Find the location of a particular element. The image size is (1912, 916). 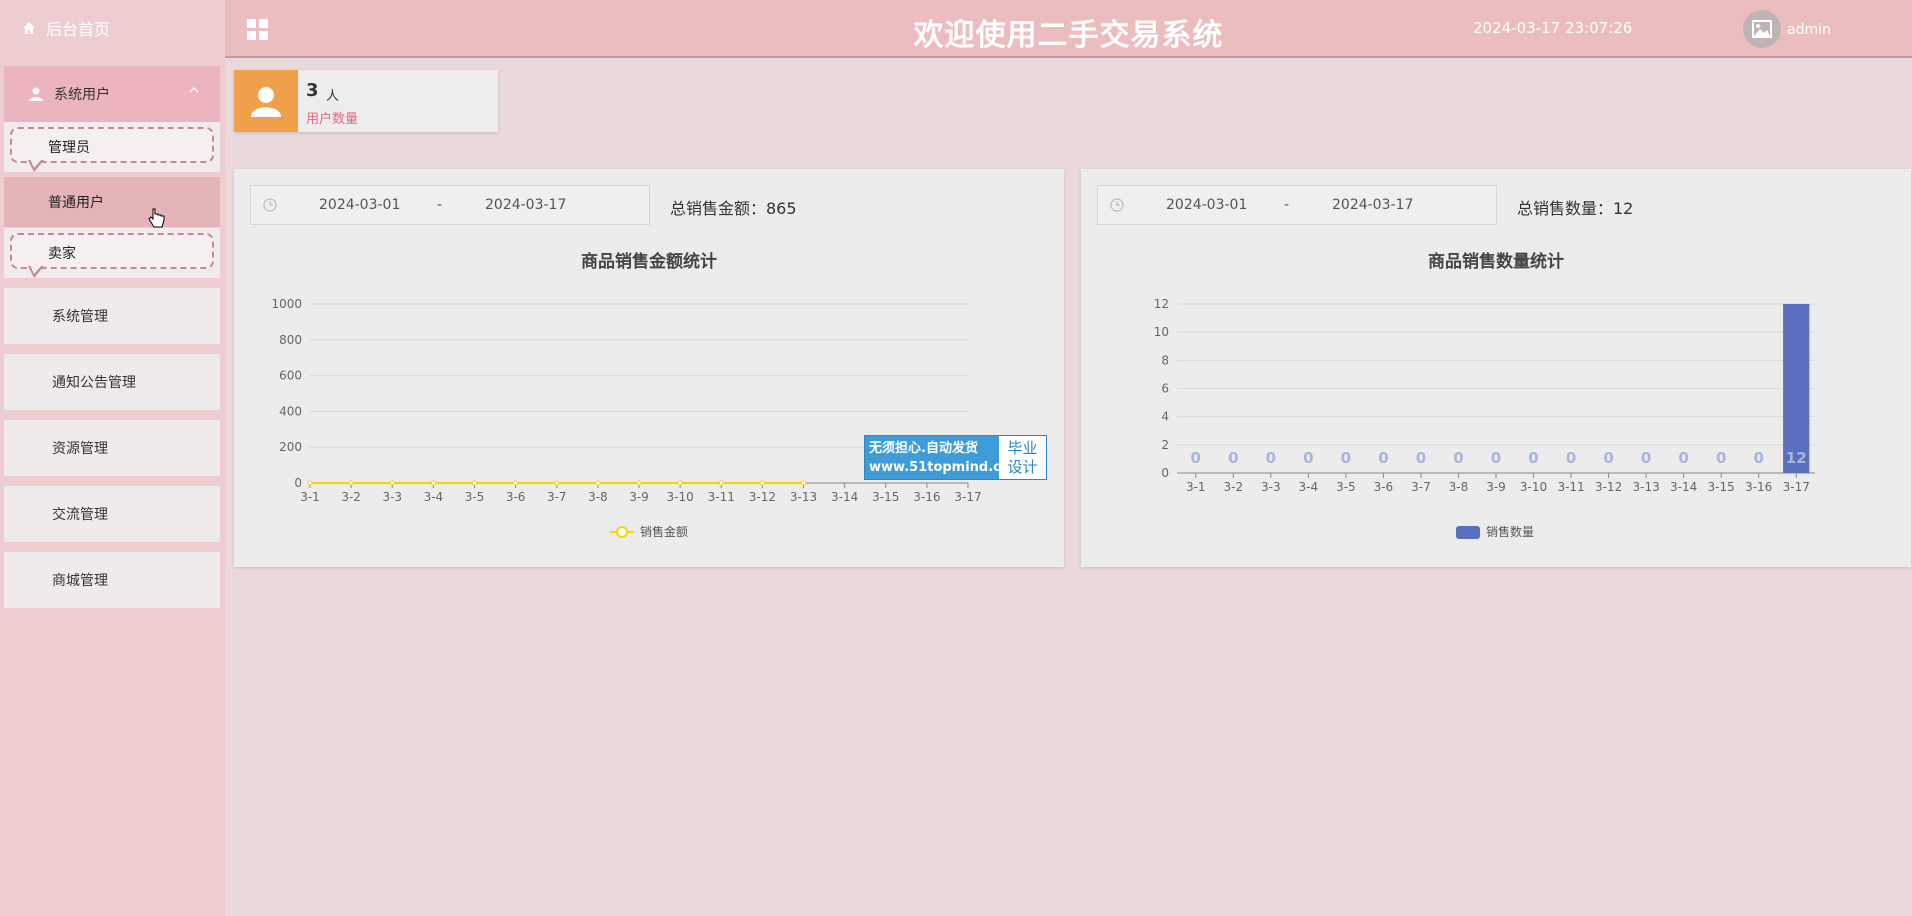

header-username: admin is located at coordinates (1809, 30).